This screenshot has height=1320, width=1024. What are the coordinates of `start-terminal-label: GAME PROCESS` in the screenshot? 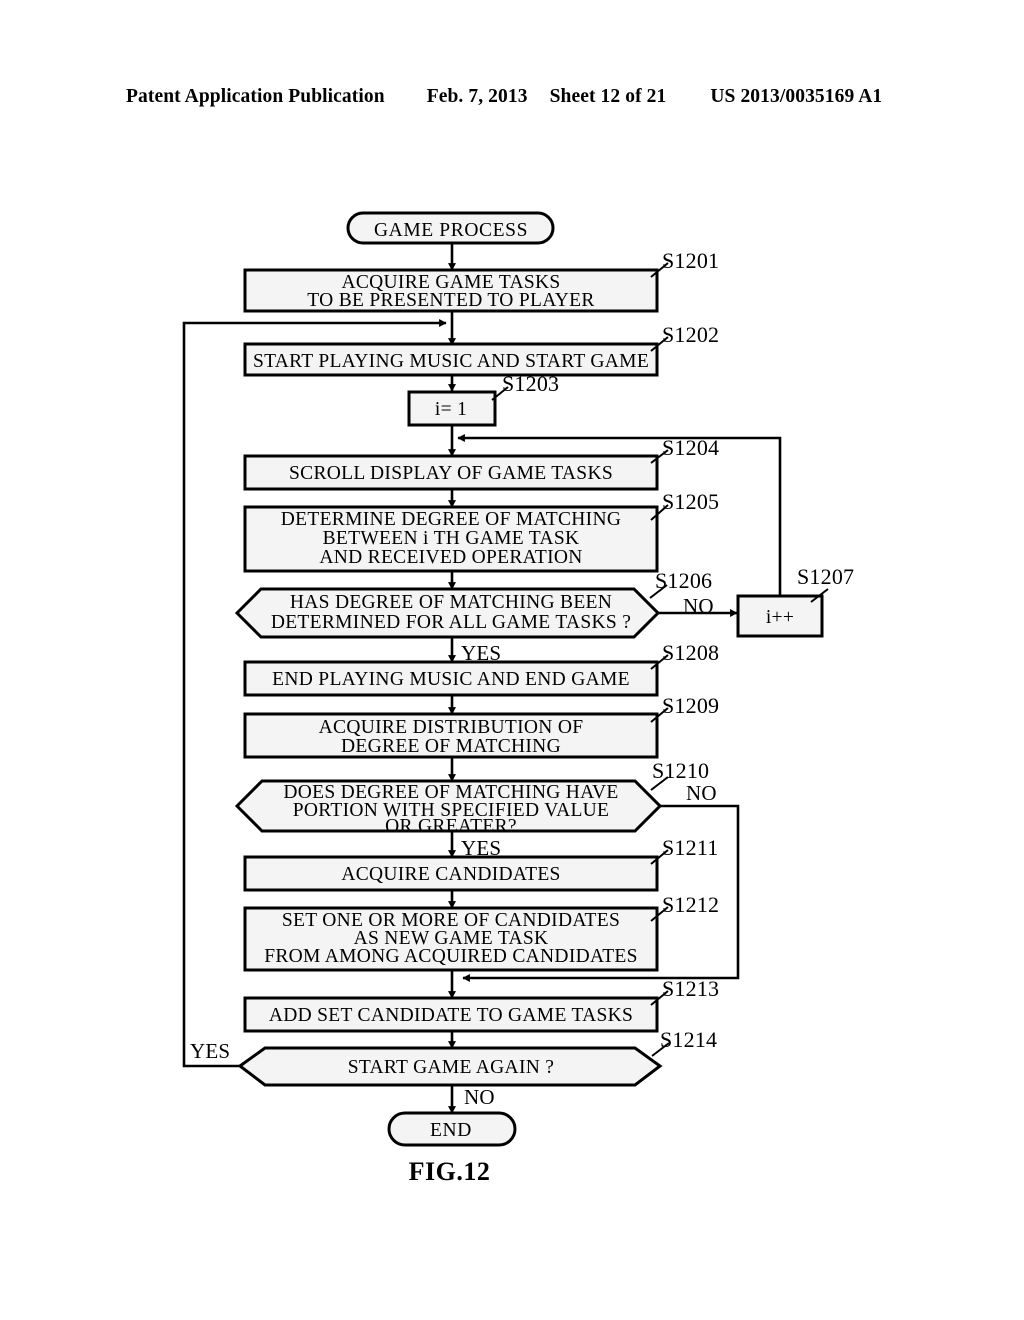 It's located at (451, 230).